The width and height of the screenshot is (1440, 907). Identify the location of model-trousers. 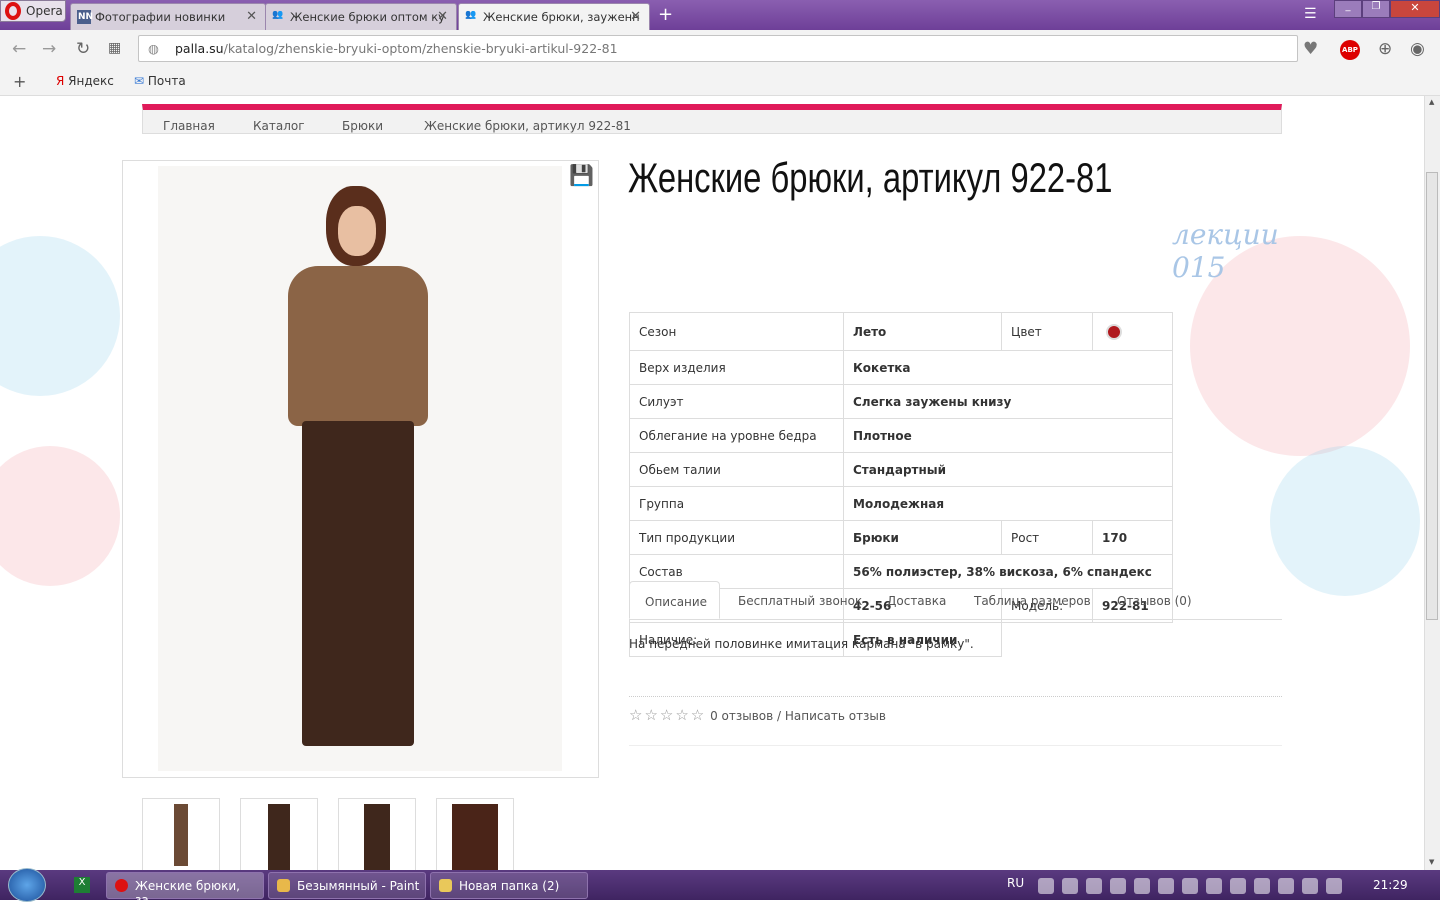
(358, 583).